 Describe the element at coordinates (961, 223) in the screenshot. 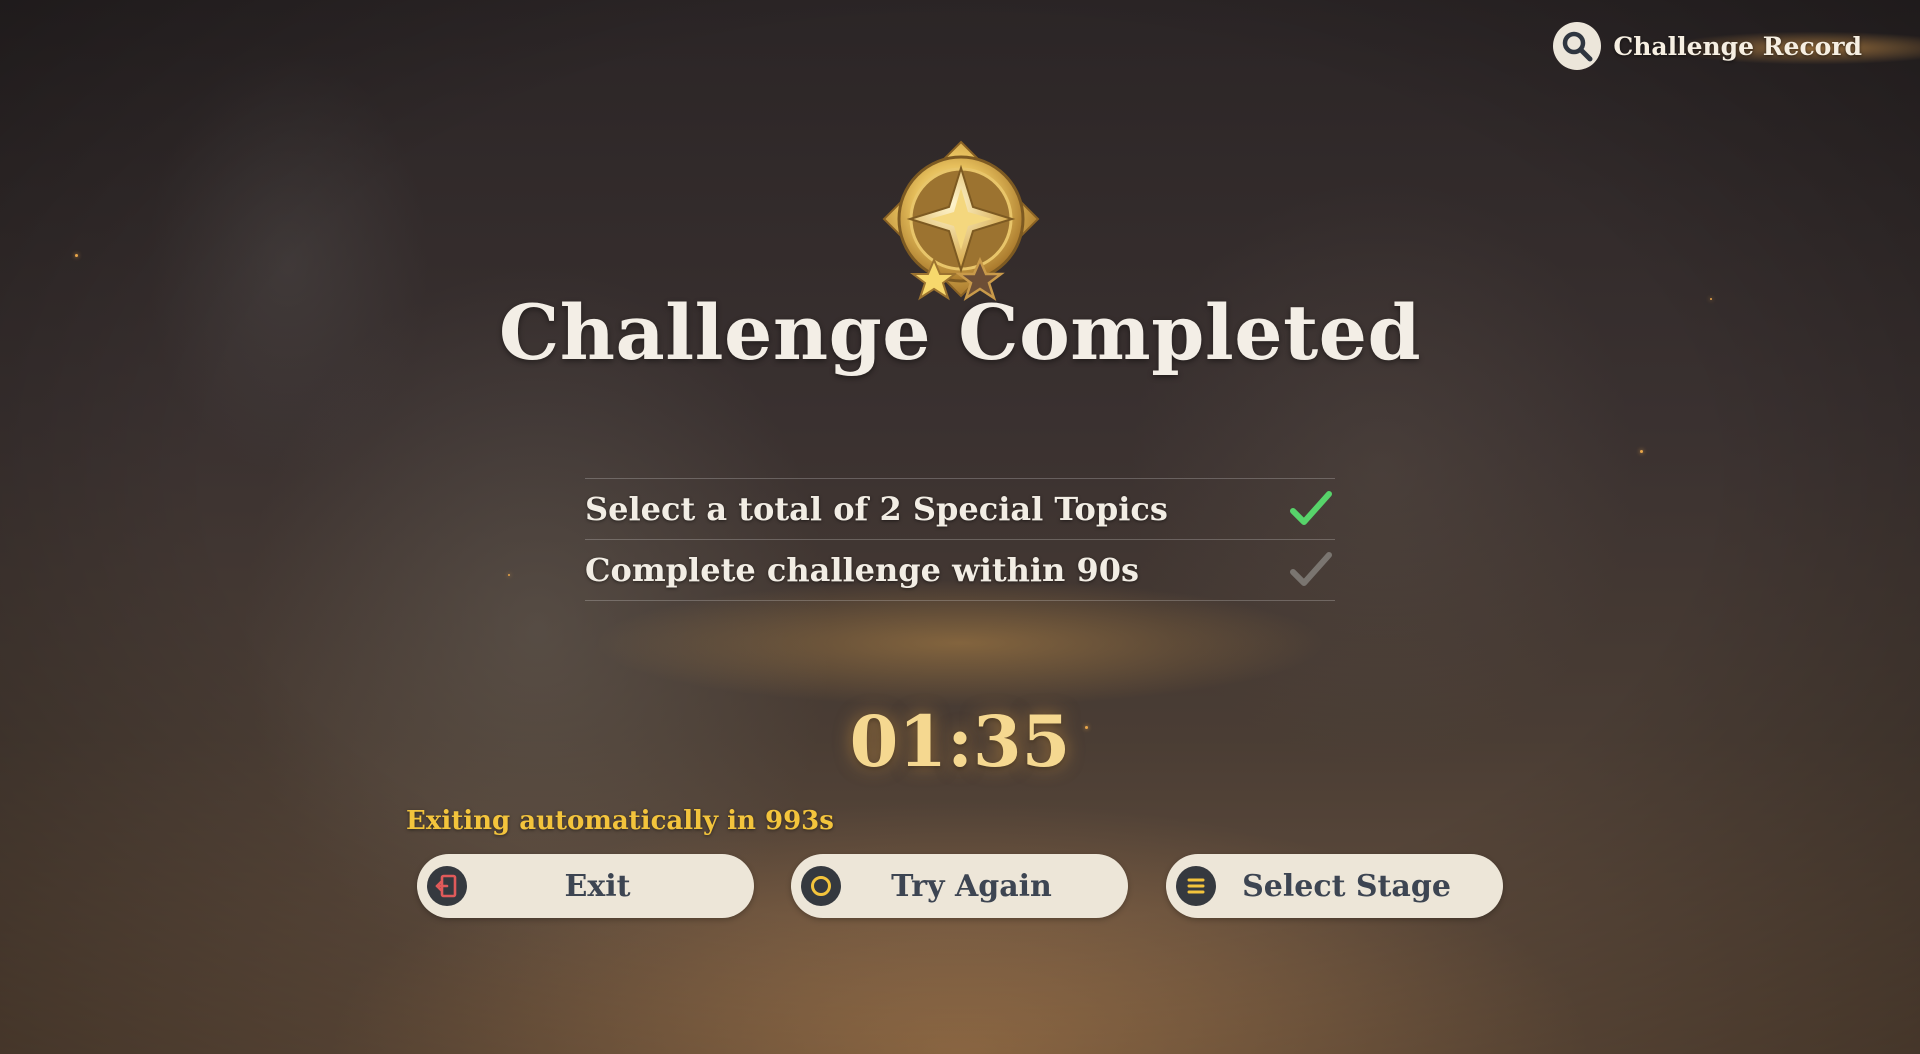

I see `gold-star-medal-icon` at that location.